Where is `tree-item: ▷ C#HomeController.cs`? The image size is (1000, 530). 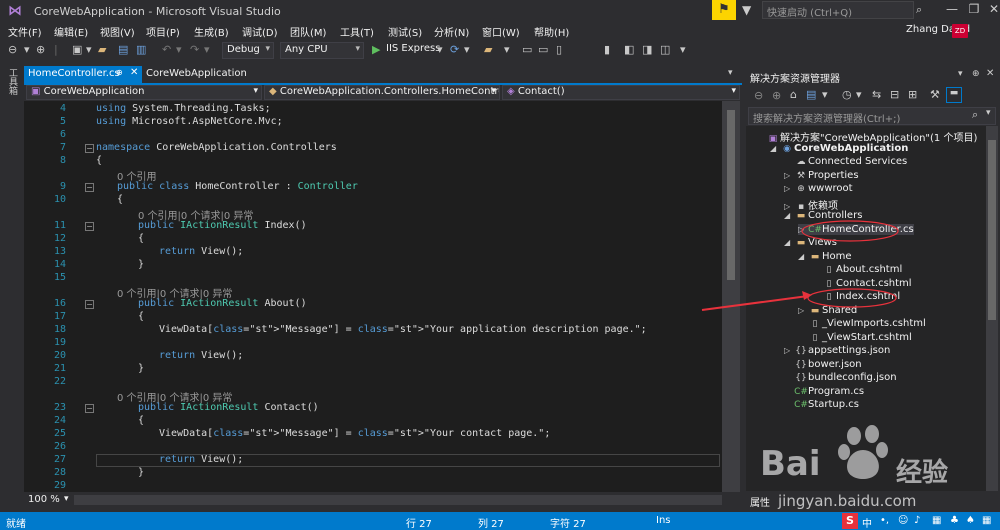 tree-item: ▷ C#HomeController.cs is located at coordinates (856, 229).